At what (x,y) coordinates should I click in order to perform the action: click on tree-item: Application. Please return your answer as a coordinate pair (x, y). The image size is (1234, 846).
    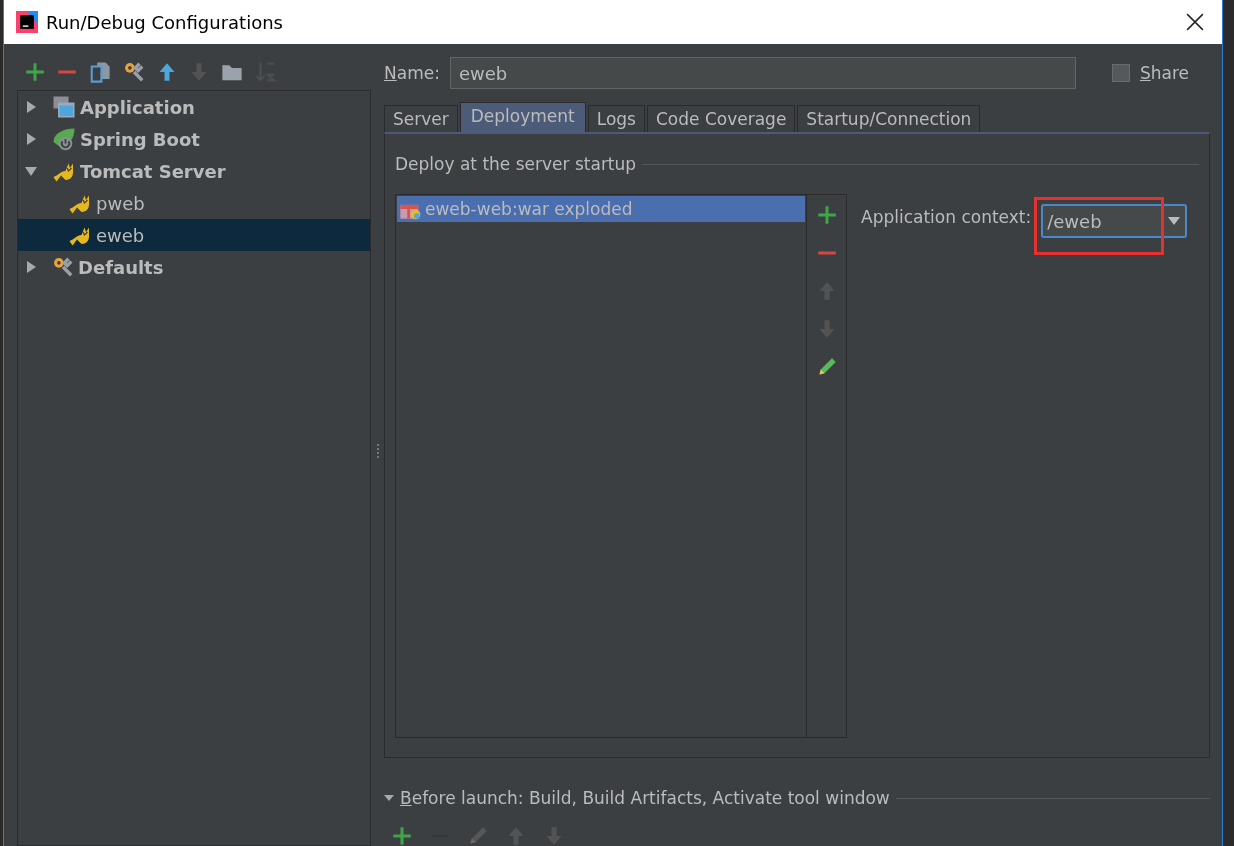
    Looking at the image, I should click on (194, 107).